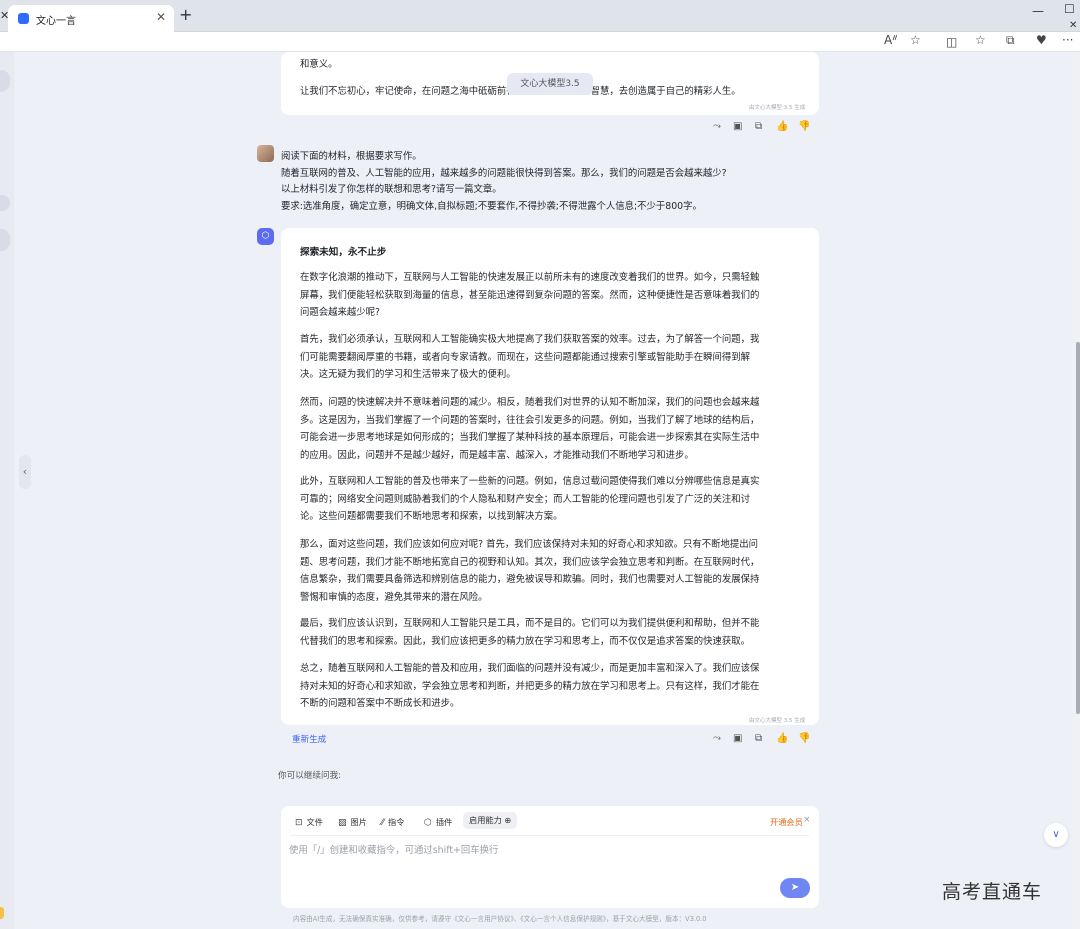 The image size is (1080, 929). I want to click on favorite-star-icon: ☆, so click(915, 40).